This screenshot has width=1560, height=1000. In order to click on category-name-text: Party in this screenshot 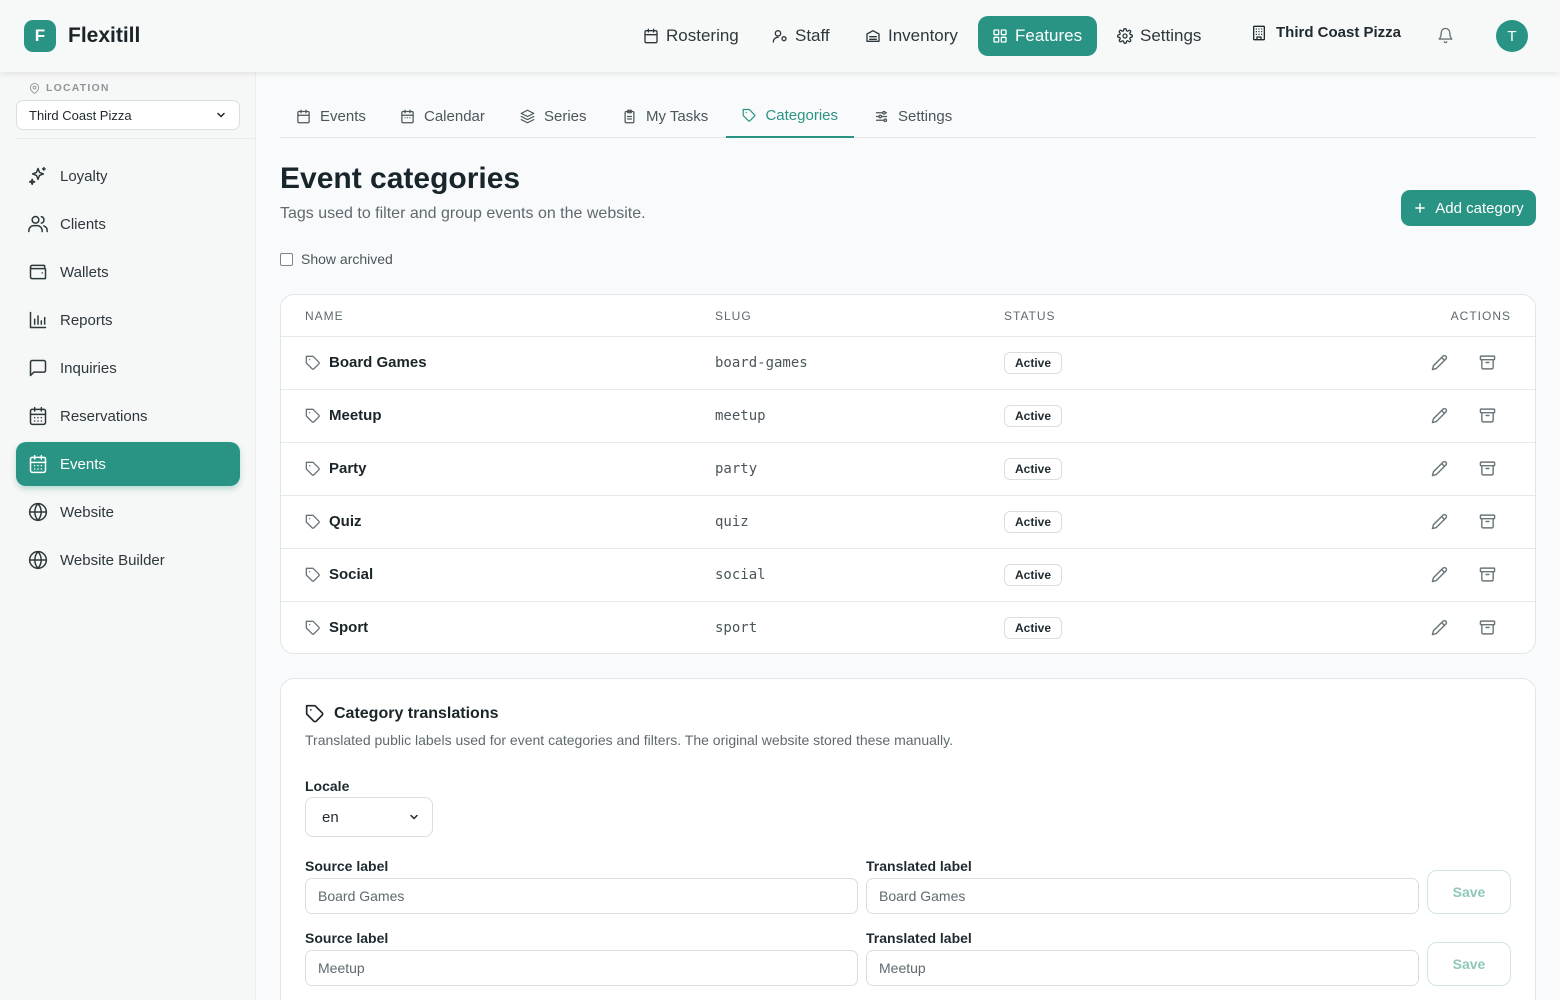, I will do `click(348, 468)`.